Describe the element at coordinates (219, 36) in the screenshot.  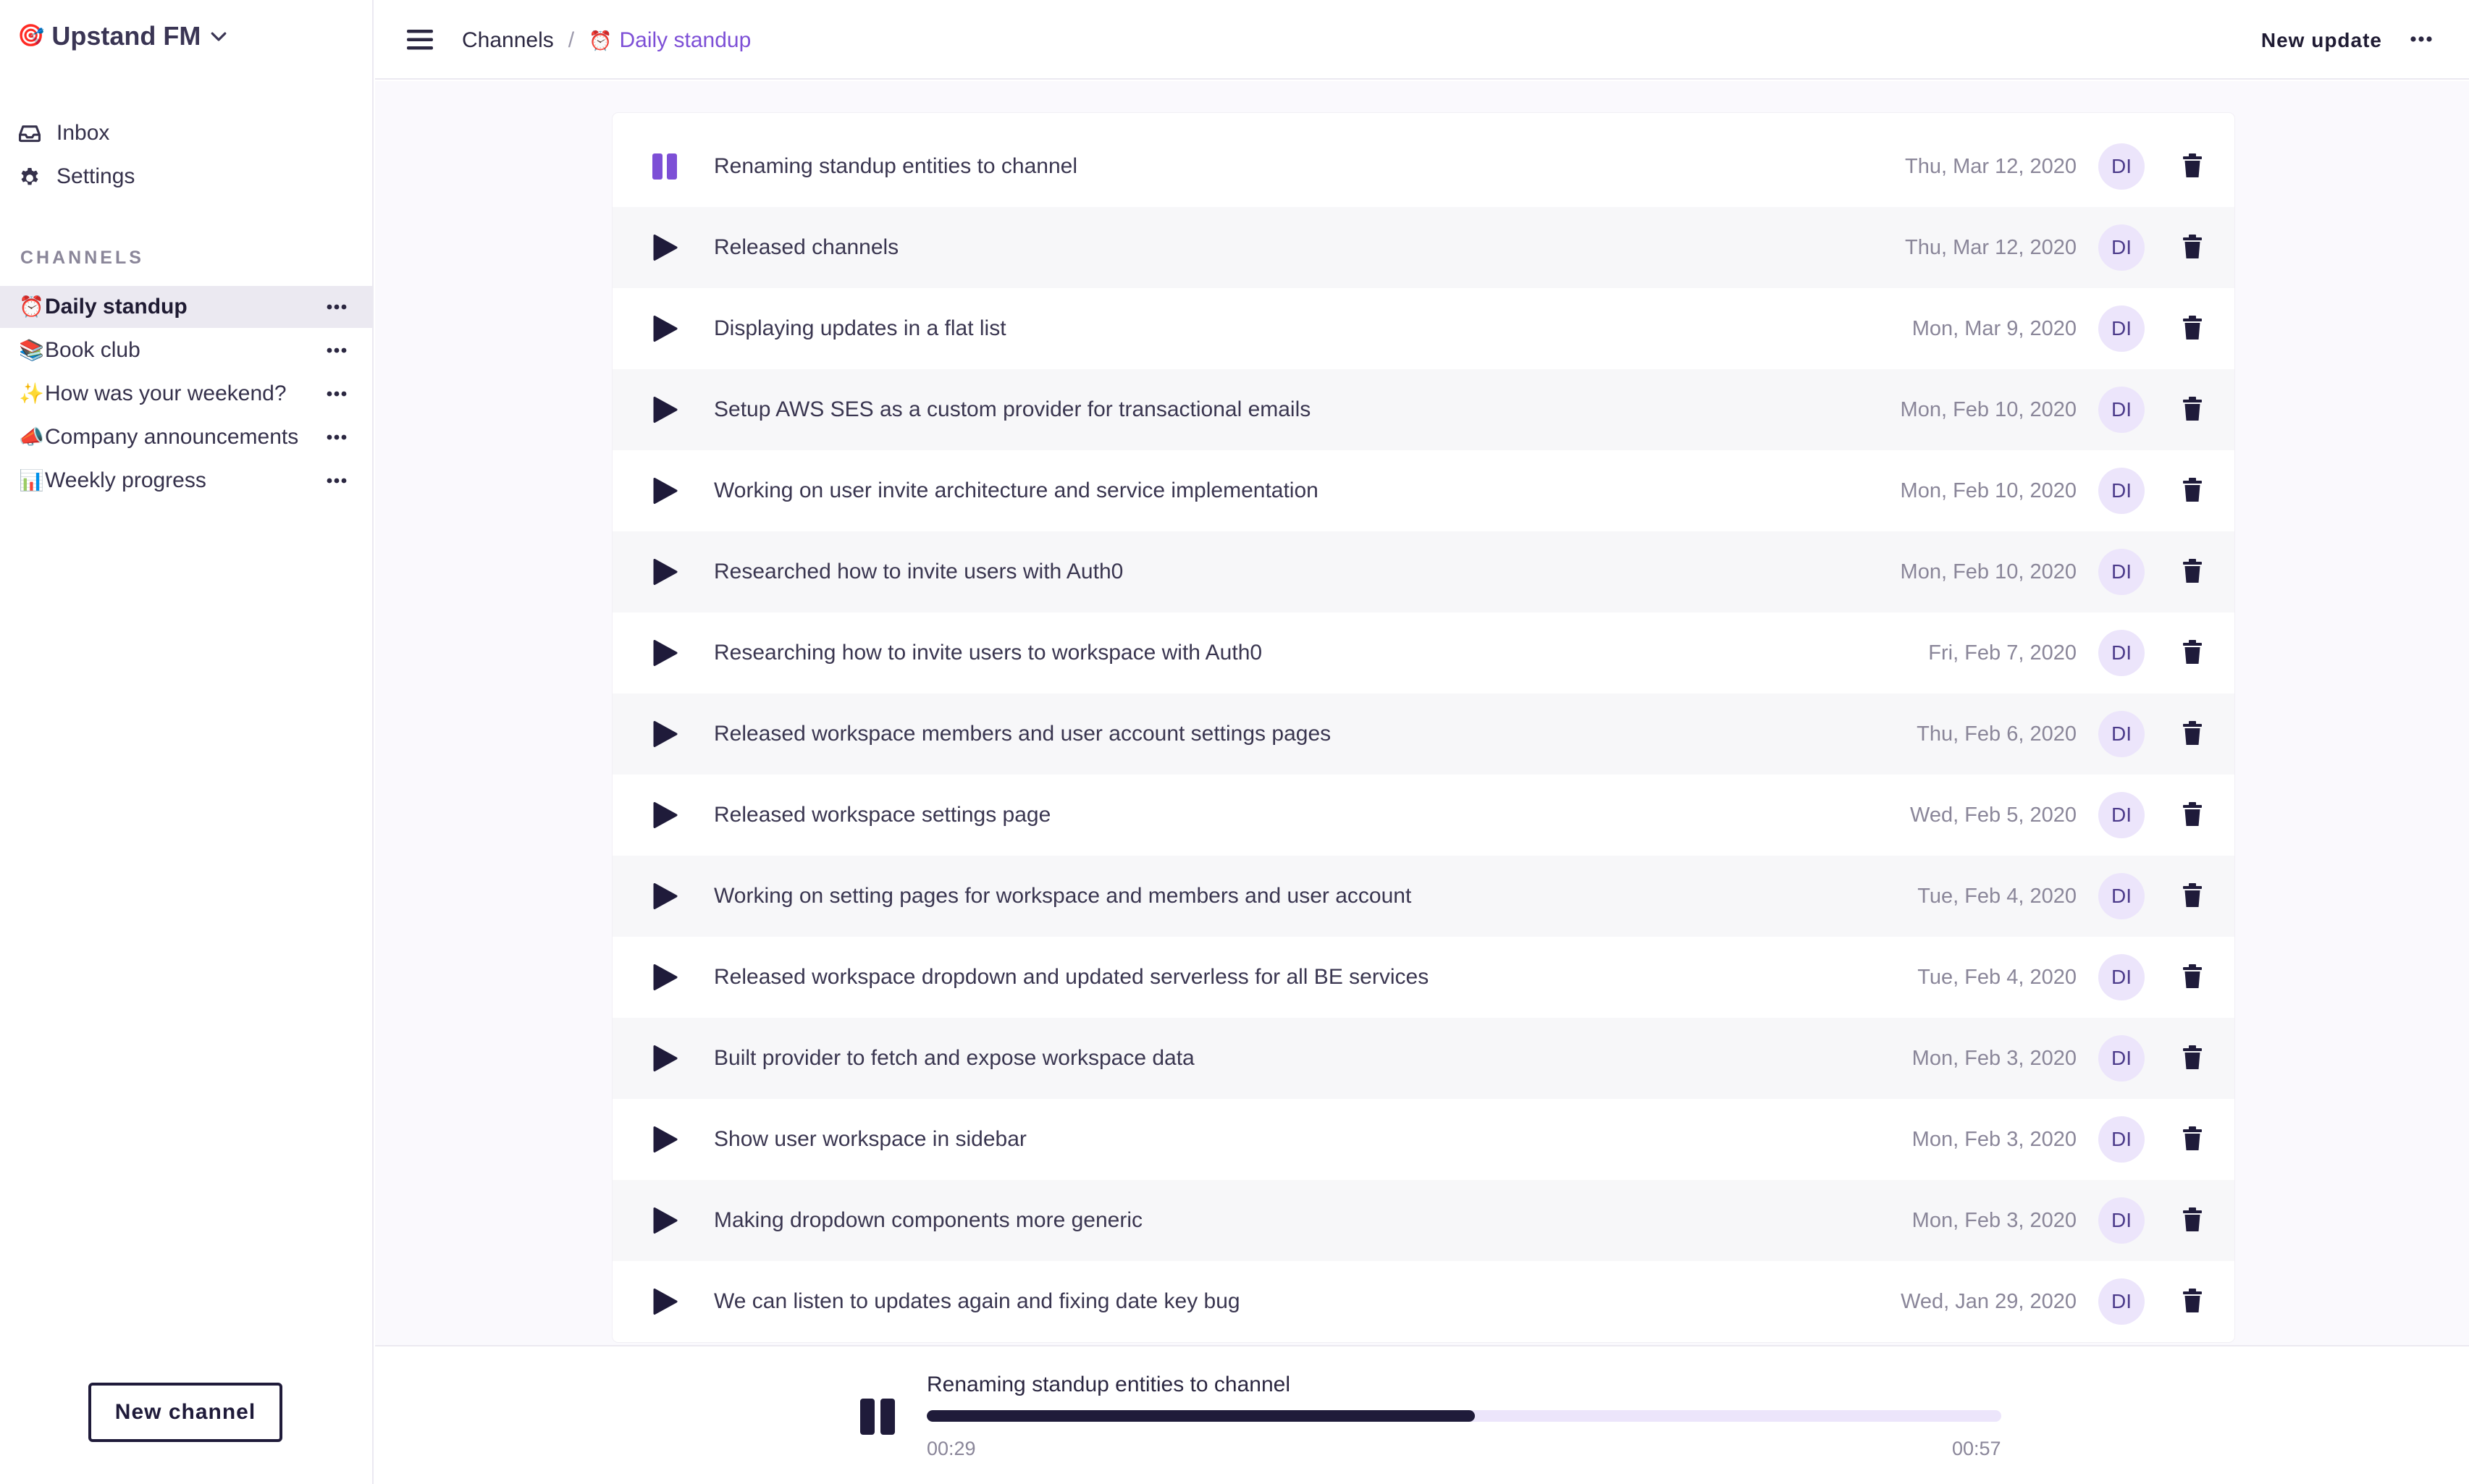
I see `chevron-down-icon` at that location.